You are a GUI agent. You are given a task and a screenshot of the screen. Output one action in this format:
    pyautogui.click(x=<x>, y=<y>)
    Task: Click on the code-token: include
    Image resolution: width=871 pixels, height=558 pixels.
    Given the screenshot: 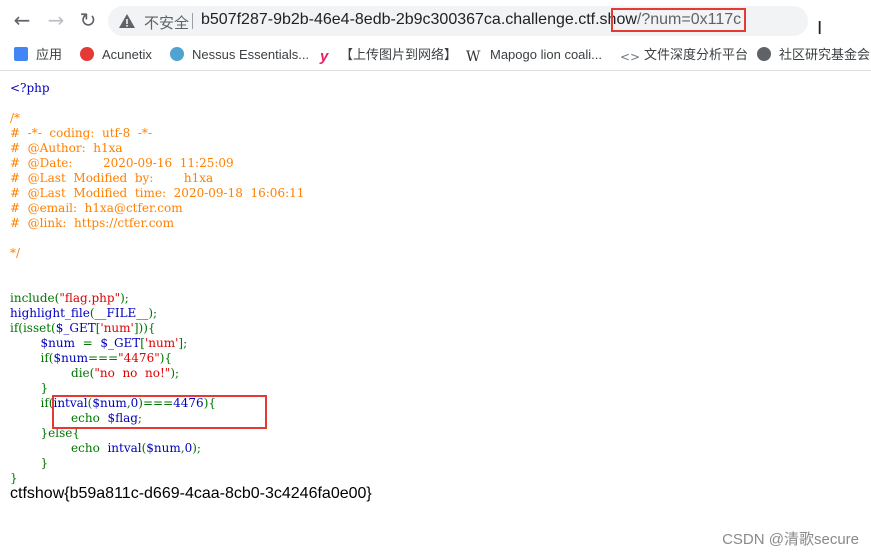 What is the action you would take?
    pyautogui.click(x=32, y=298)
    